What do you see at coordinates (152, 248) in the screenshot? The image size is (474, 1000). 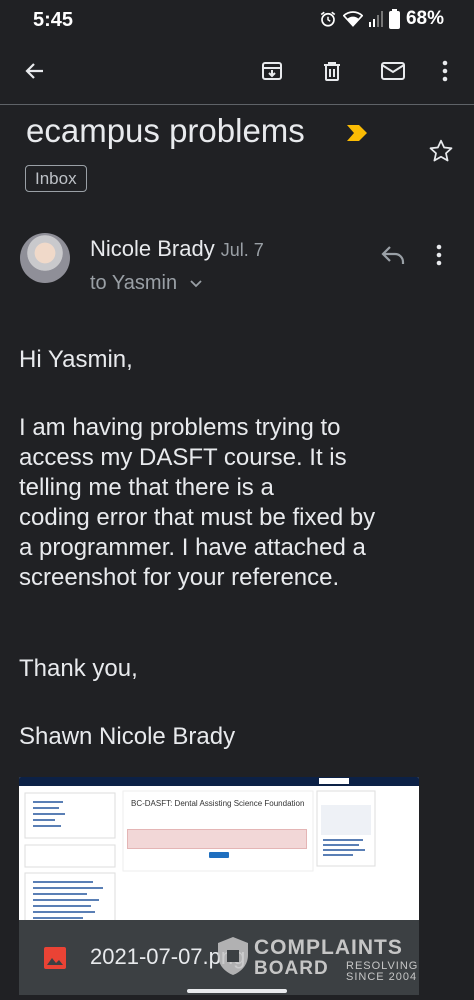 I see `sender-name: Nicole Brady` at bounding box center [152, 248].